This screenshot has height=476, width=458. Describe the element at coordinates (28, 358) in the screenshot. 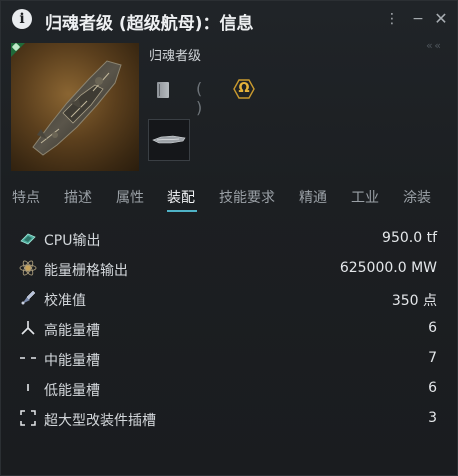

I see `mid-slot-icon` at that location.